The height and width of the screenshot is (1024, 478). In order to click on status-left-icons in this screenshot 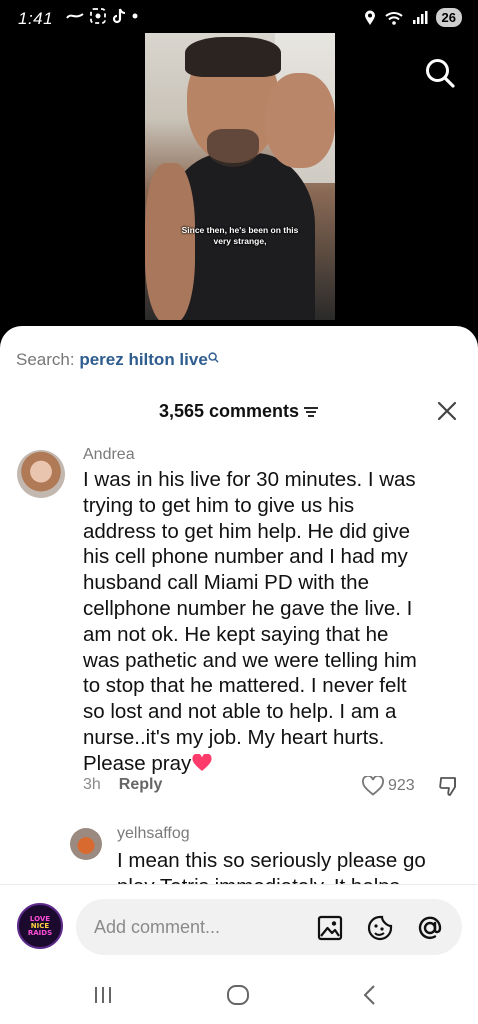, I will do `click(102, 16)`.